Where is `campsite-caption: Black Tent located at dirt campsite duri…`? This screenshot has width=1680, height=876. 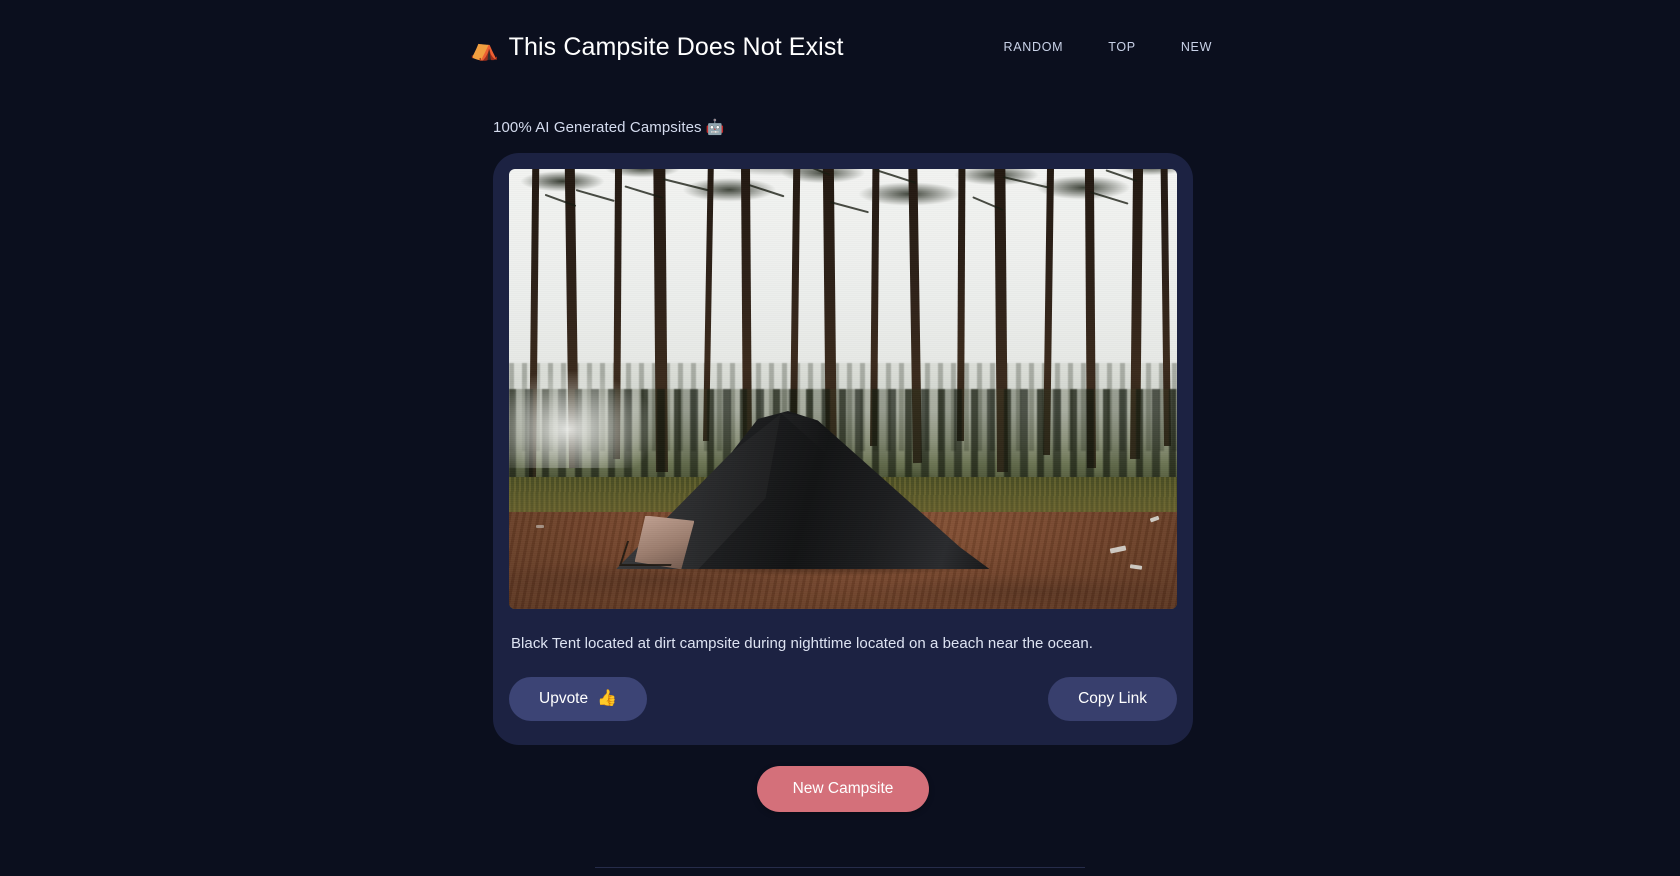
campsite-caption: Black Tent located at dirt campsite duri… is located at coordinates (802, 643).